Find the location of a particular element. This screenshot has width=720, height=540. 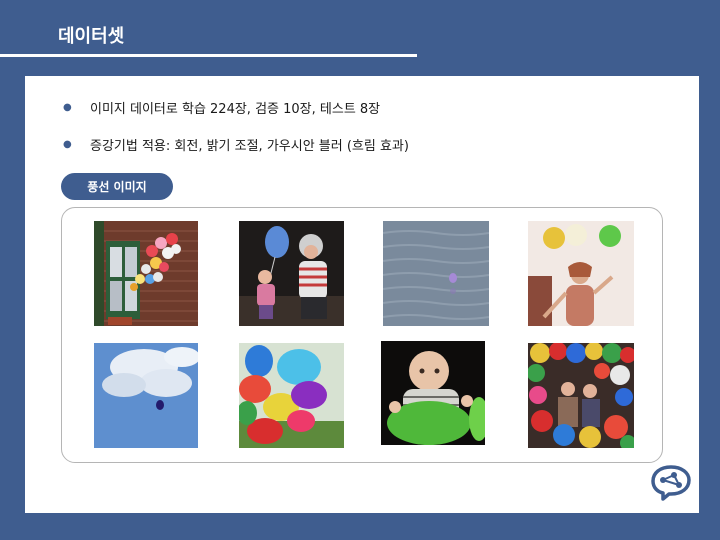

brain-network-icon is located at coordinates (671, 483).